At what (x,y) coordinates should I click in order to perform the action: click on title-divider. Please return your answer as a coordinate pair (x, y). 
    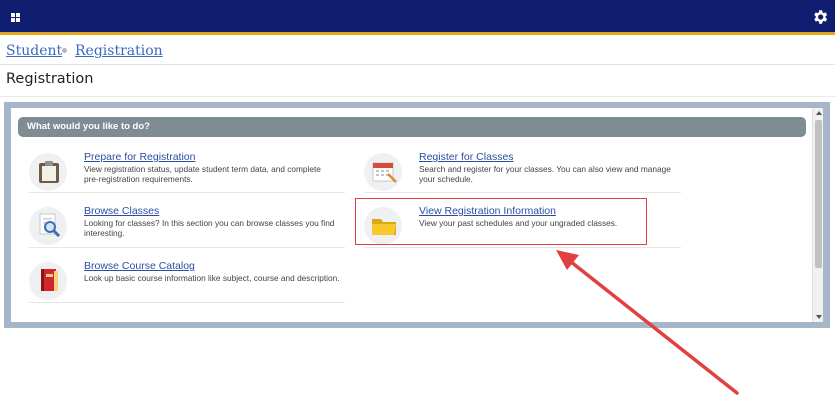
    Looking at the image, I should click on (417, 96).